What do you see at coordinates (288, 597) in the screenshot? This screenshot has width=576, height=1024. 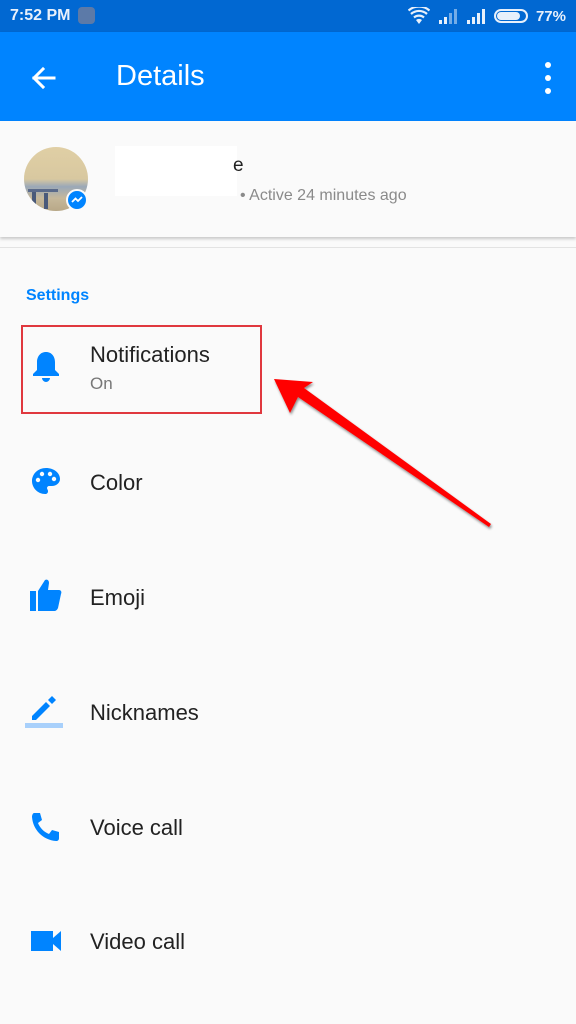 I see `settings-item-emoji: Emoji` at bounding box center [288, 597].